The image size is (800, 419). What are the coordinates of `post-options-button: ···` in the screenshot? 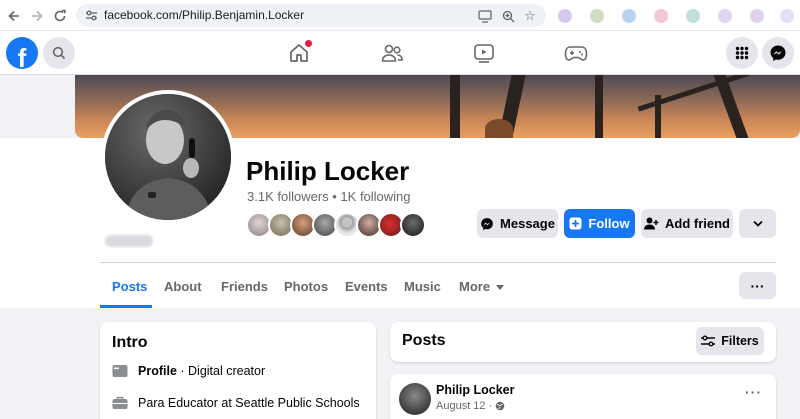 It's located at (753, 392).